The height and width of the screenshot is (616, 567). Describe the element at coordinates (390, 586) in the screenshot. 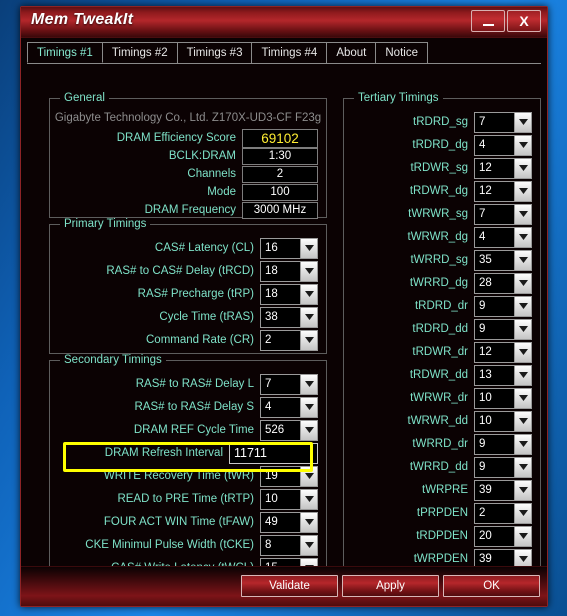

I see `apply-button: Apply` at that location.